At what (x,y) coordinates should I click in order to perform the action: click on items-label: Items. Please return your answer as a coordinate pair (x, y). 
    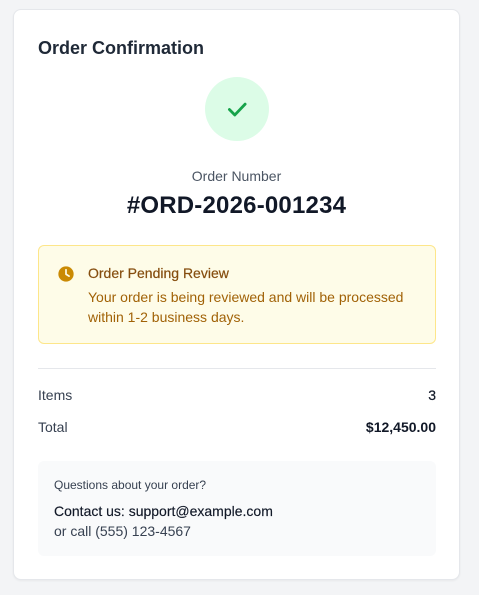
    Looking at the image, I should click on (55, 395).